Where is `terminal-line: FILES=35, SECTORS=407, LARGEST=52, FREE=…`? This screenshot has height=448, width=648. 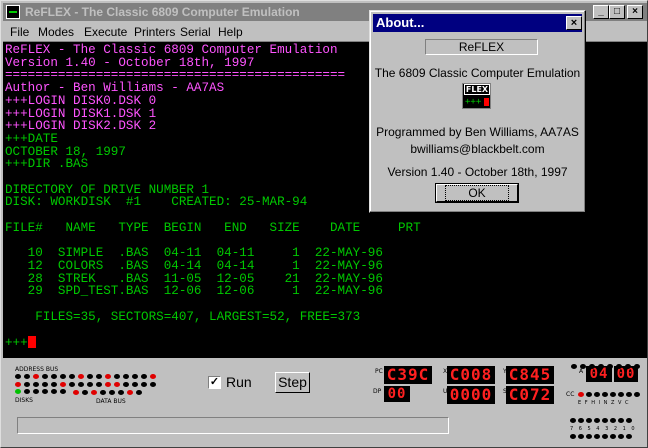
terminal-line: FILES=35, SECTORS=407, LARGEST=52, FREE=… is located at coordinates (183, 316).